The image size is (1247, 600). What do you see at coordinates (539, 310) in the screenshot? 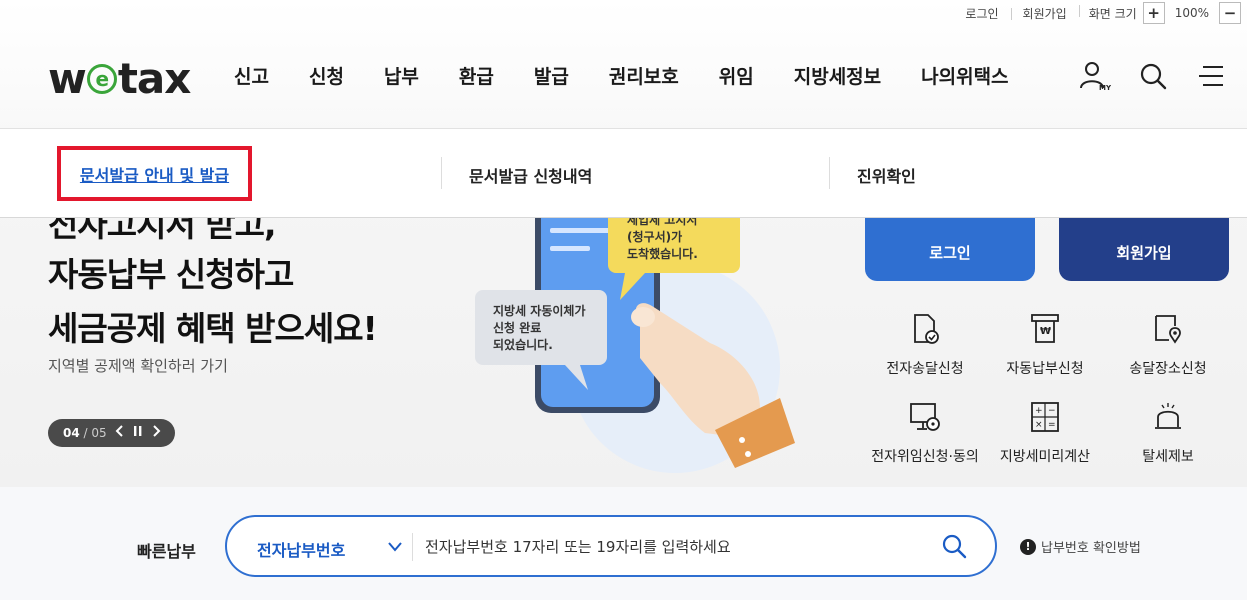
I see `bubble2-line1: 지방세 자동이체가` at bounding box center [539, 310].